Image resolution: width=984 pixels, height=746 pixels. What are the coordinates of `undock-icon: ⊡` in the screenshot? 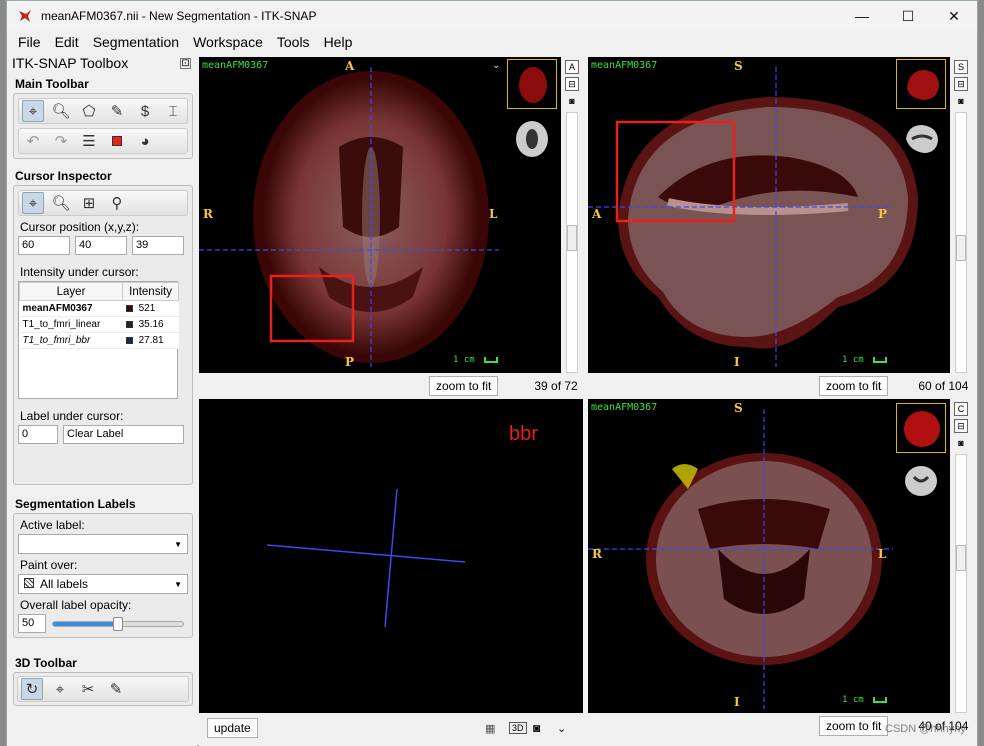 It's located at (185, 63).